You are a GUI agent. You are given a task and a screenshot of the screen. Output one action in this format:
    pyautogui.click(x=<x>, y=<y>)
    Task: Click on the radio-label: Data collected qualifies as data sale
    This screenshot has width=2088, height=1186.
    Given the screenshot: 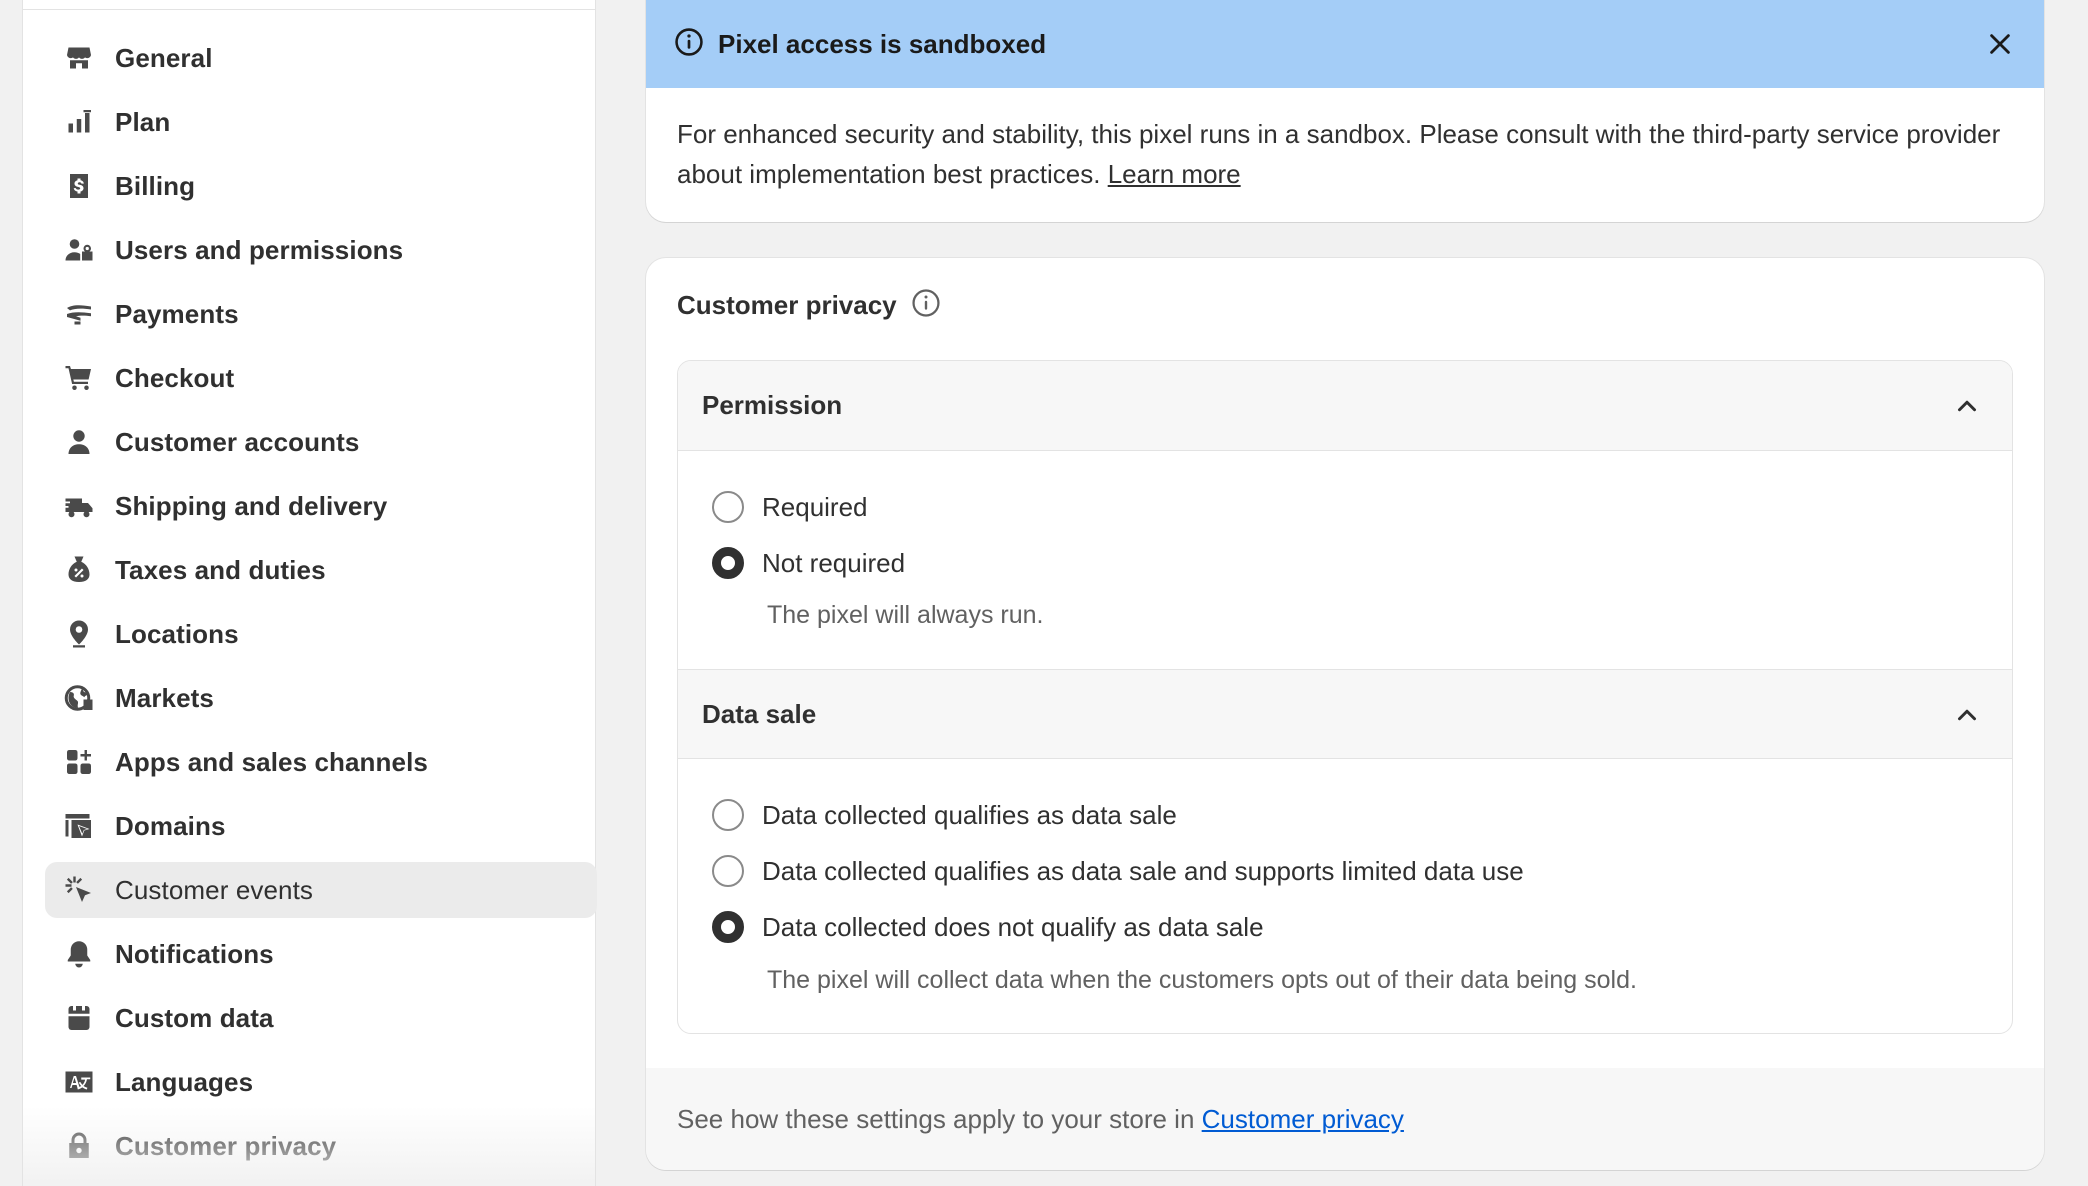 What is the action you would take?
    pyautogui.click(x=969, y=814)
    